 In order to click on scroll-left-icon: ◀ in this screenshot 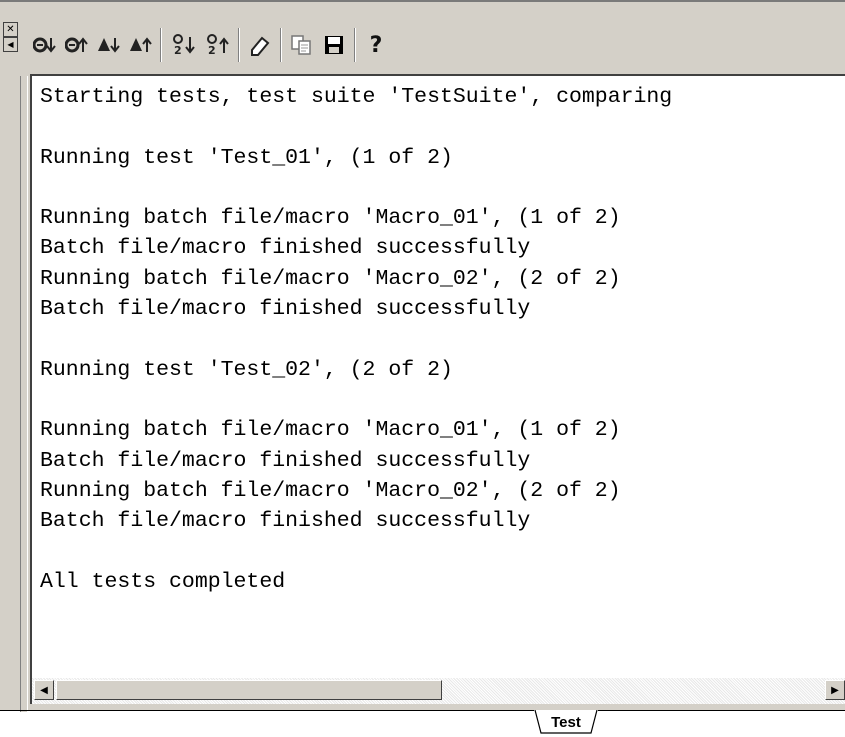, I will do `click(44, 690)`.